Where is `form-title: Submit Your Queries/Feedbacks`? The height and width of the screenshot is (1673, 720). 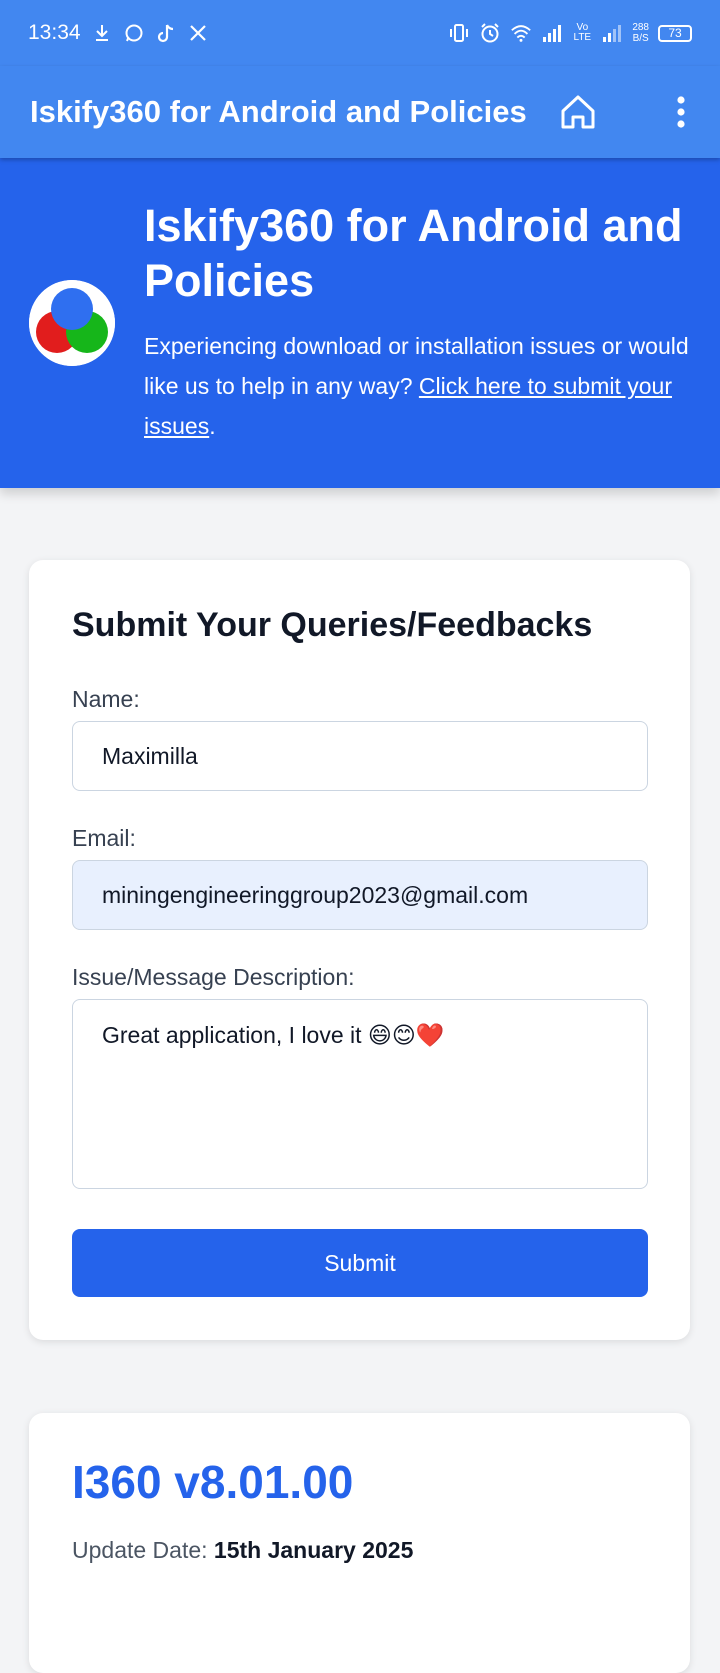 form-title: Submit Your Queries/Feedbacks is located at coordinates (332, 625).